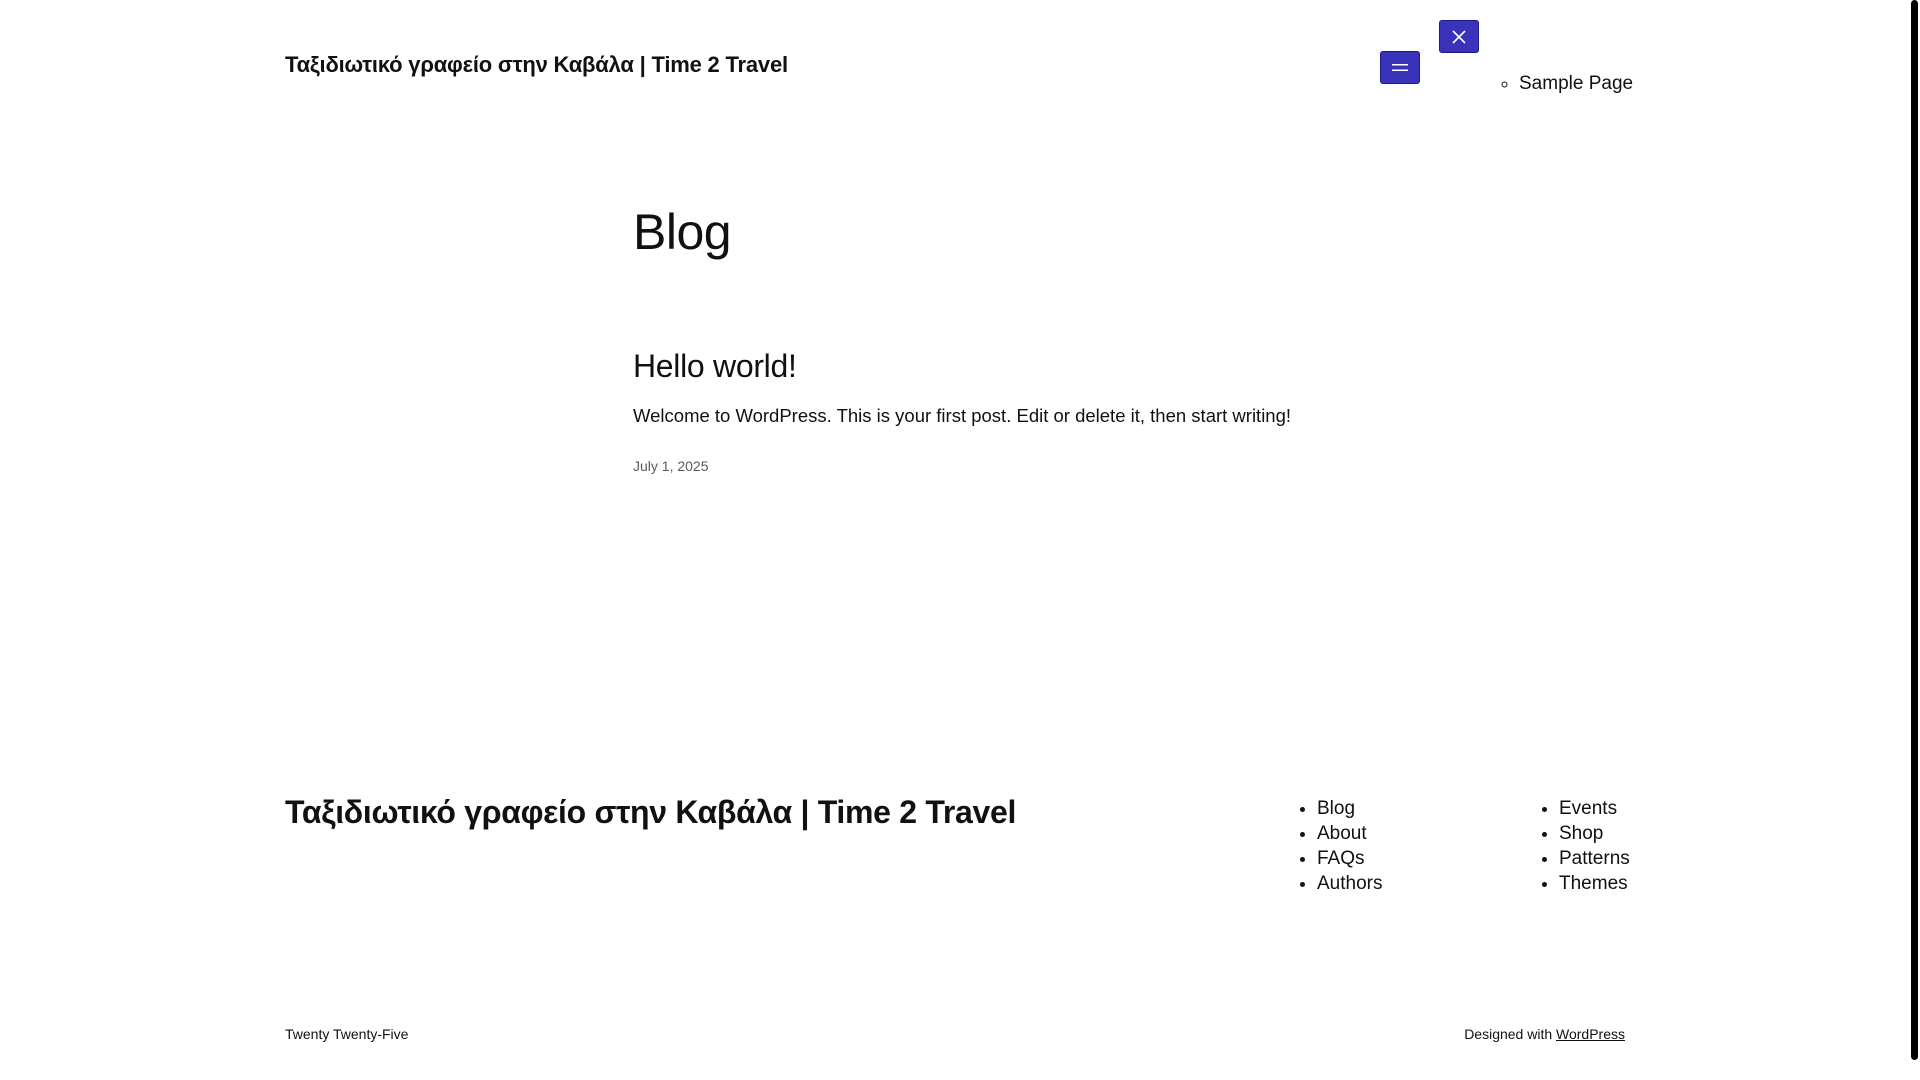 The height and width of the screenshot is (1080, 1920). Describe the element at coordinates (1914, 530) in the screenshot. I see `scrollbar-thumb` at that location.